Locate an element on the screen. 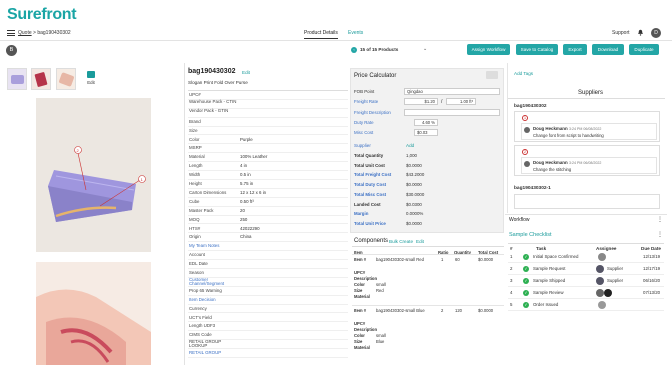  breadcrumb-root: Quote is located at coordinates (25, 33).